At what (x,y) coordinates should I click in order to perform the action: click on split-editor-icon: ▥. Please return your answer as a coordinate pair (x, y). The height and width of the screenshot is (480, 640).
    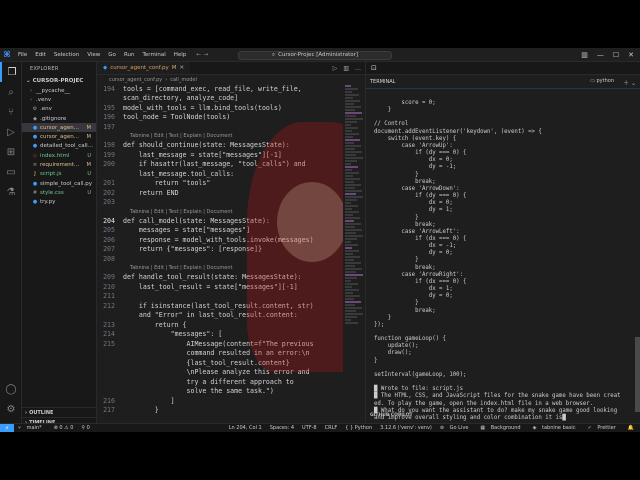
    Looking at the image, I should click on (346, 68).